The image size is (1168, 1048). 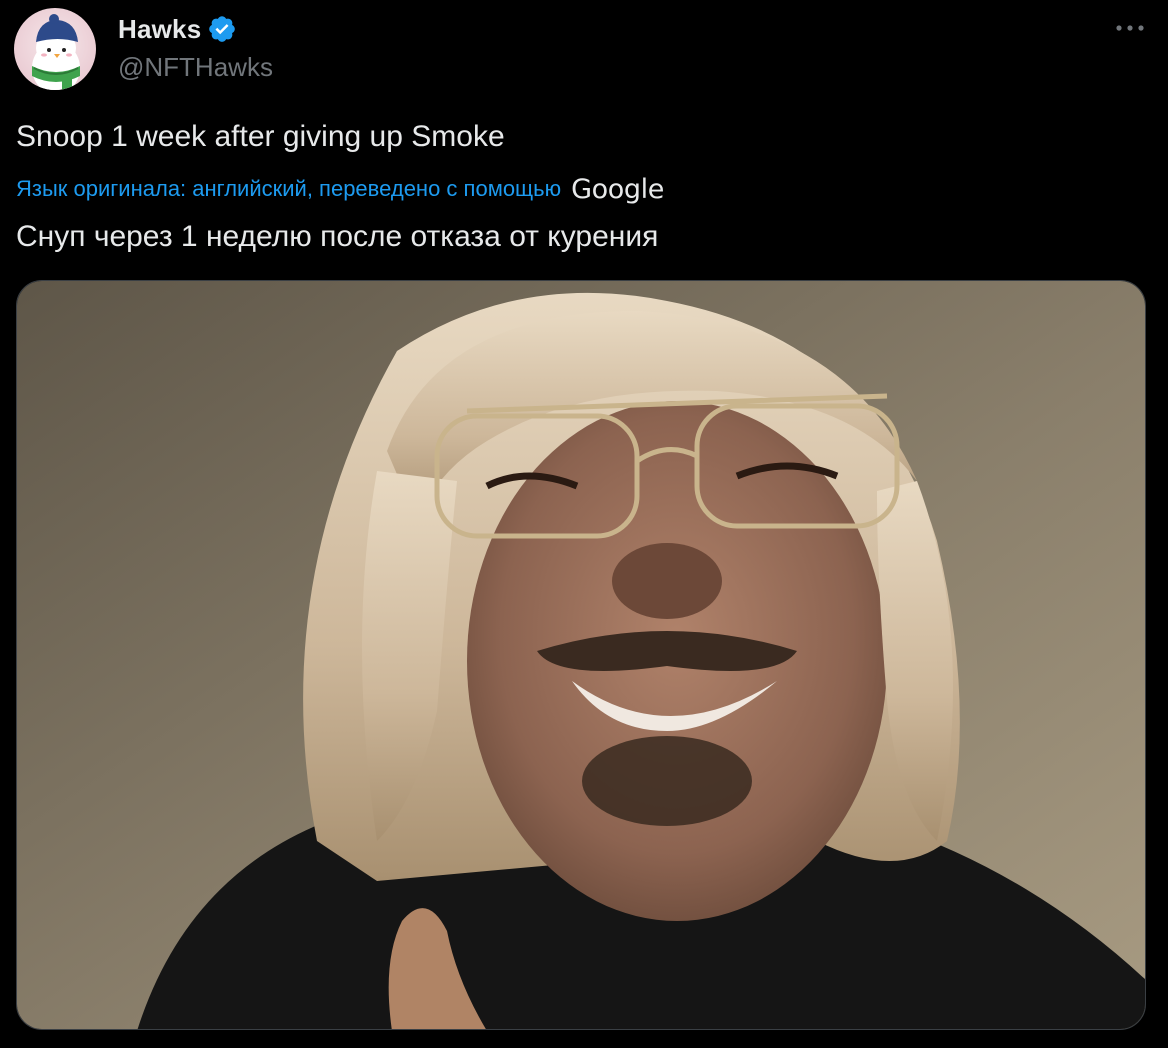 I want to click on author-name-row: Hawks, so click(x=177, y=29).